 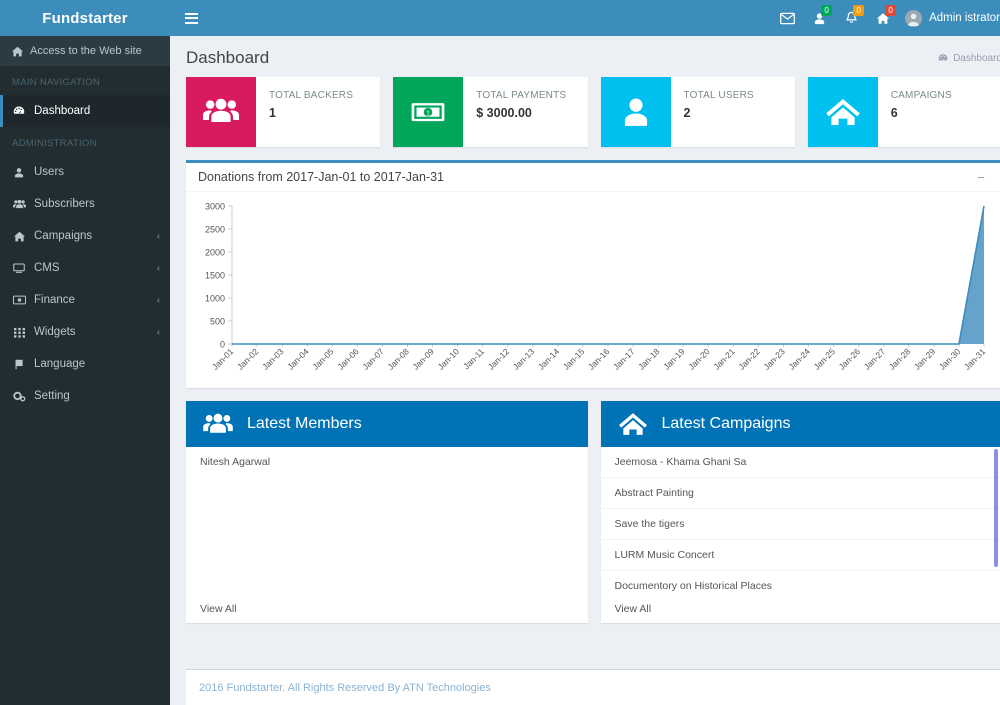 What do you see at coordinates (19, 268) in the screenshot?
I see `monitor-icon` at bounding box center [19, 268].